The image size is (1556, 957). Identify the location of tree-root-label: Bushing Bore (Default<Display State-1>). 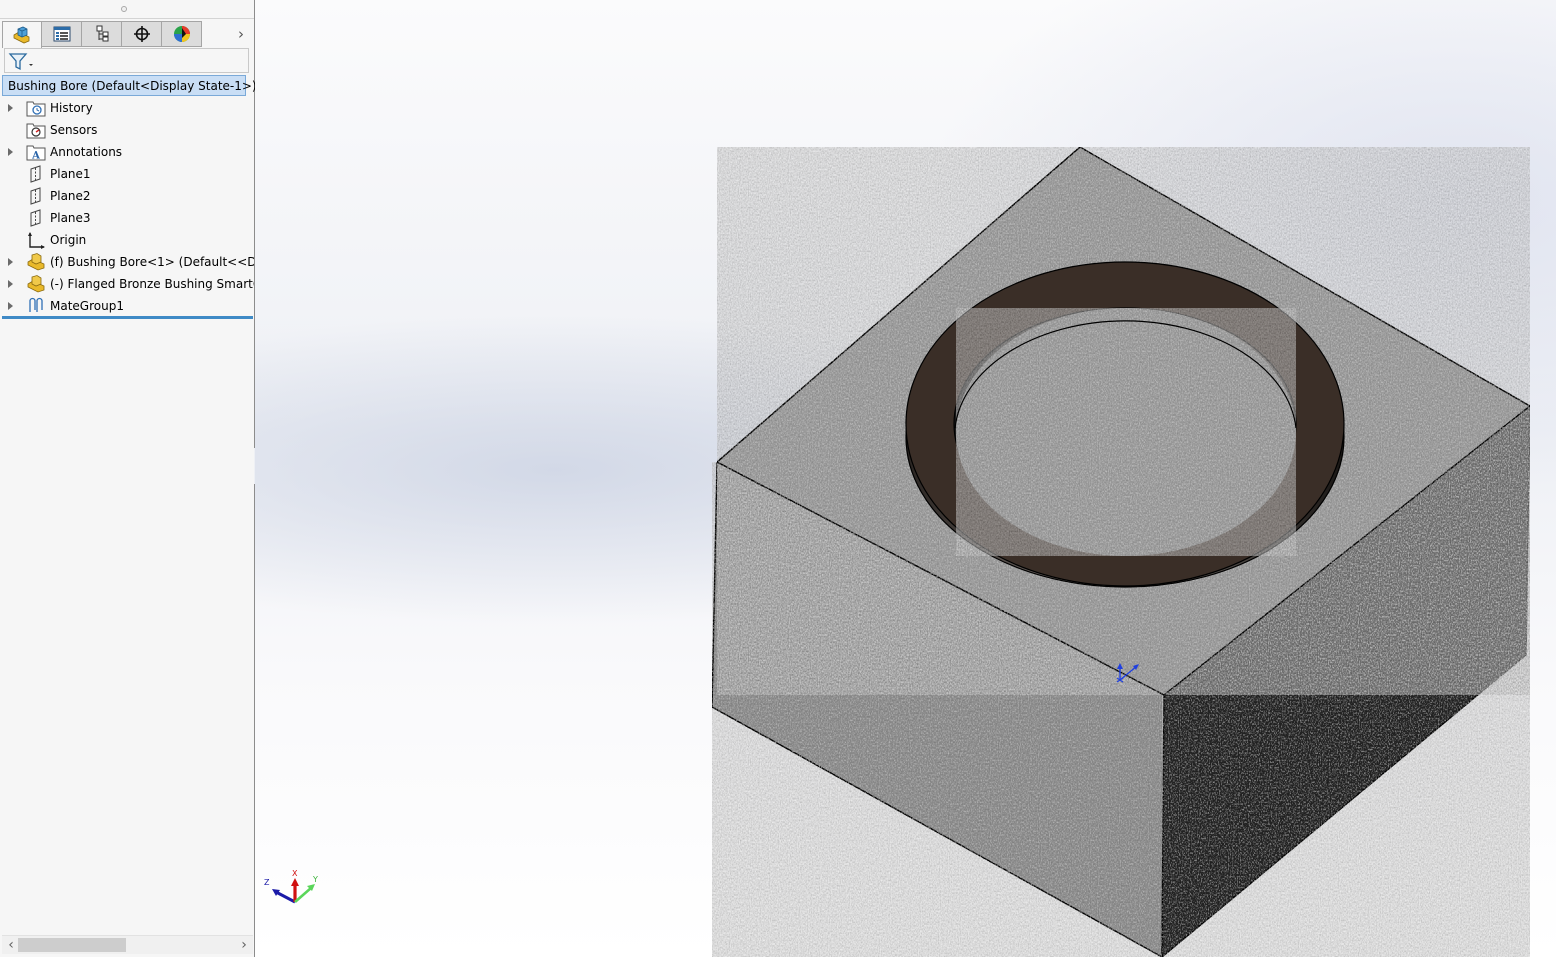
(132, 85).